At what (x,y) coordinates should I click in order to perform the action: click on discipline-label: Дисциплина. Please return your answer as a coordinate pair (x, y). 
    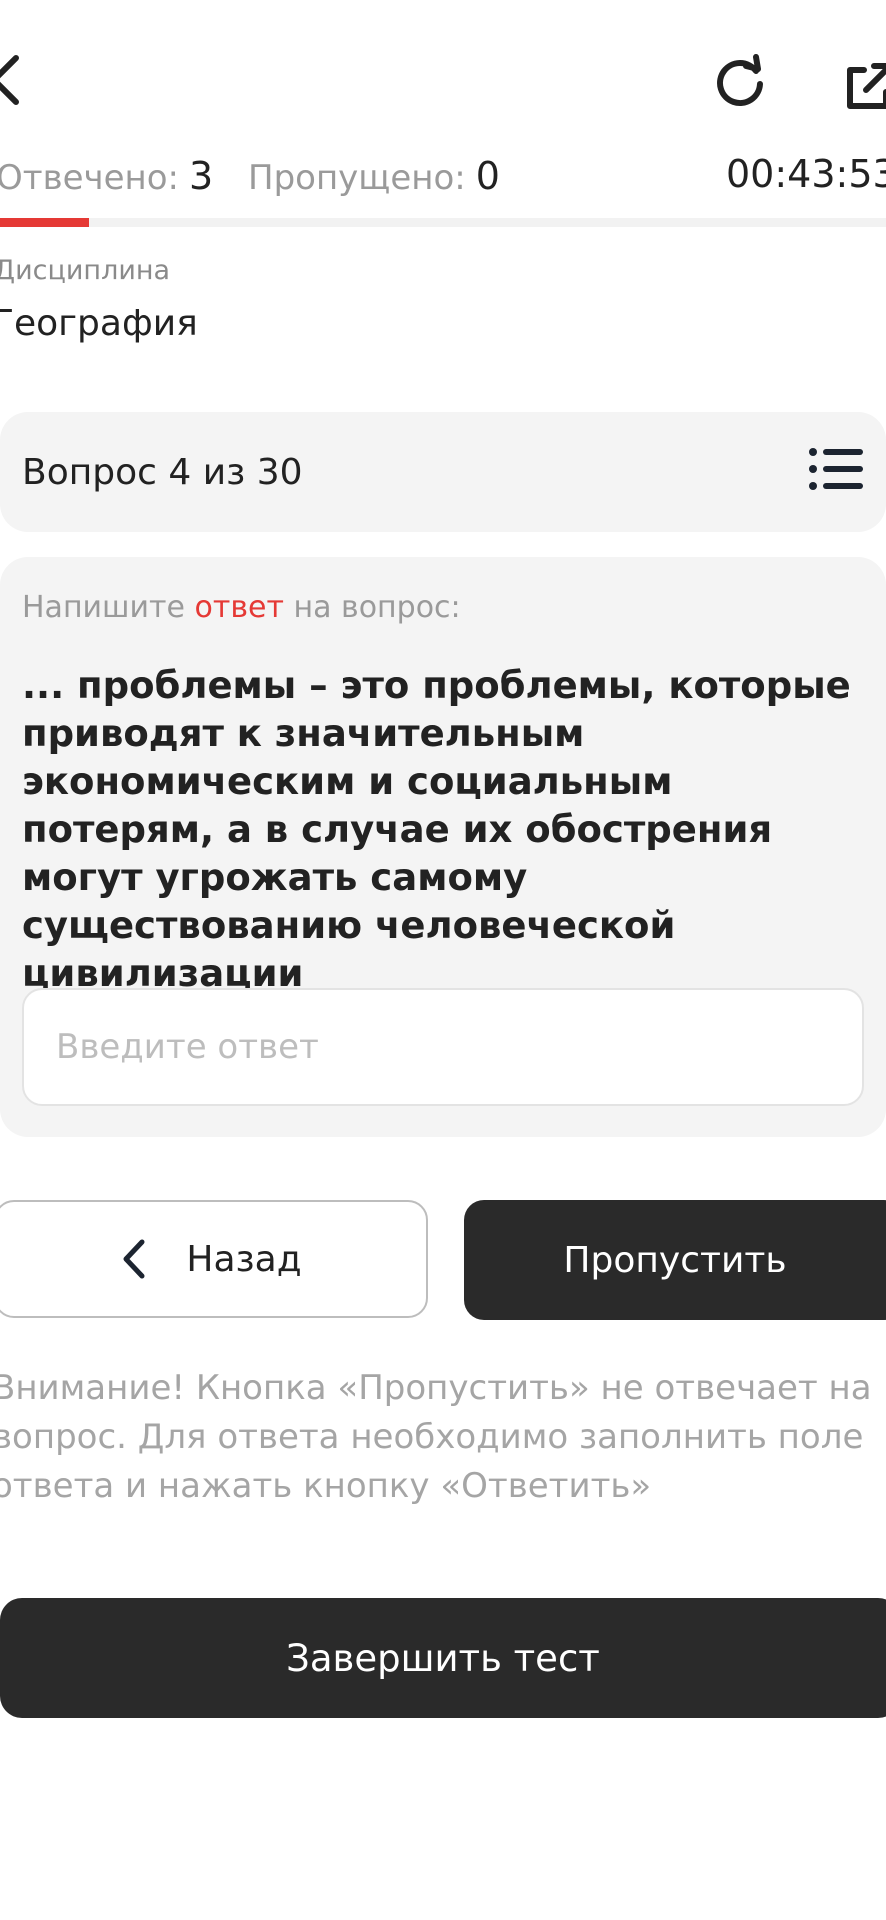
    Looking at the image, I should click on (85, 270).